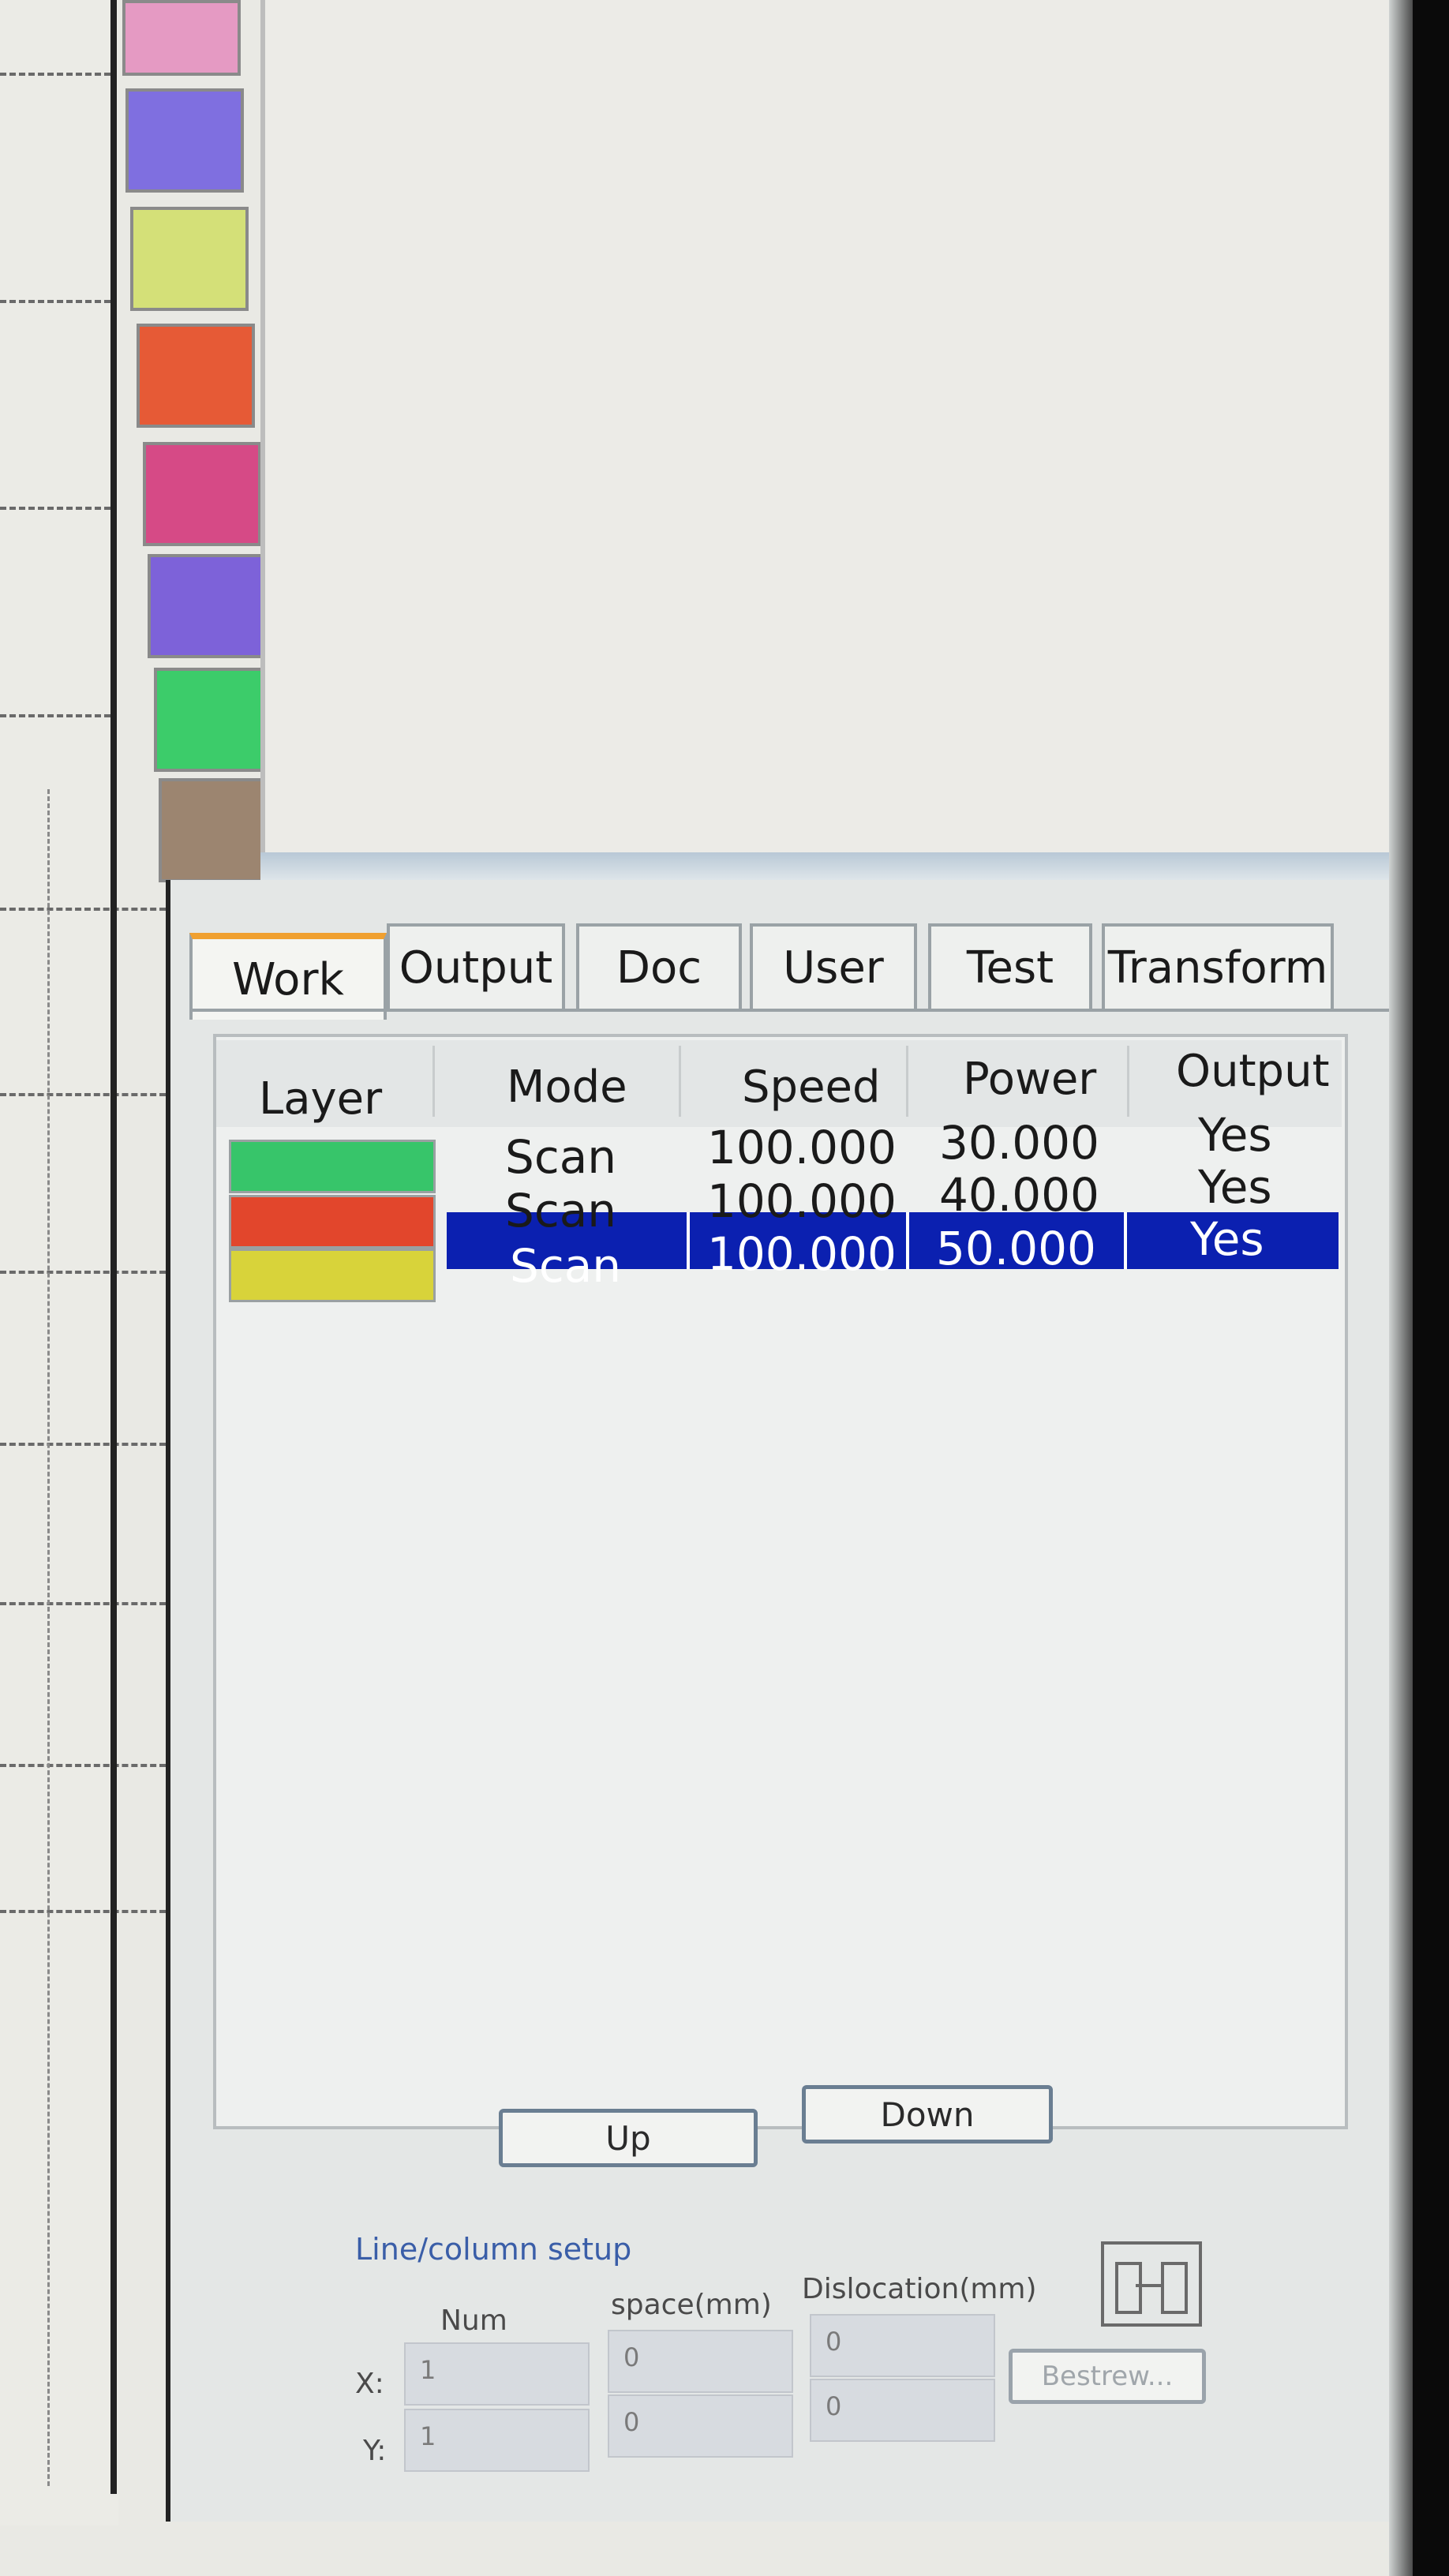 This screenshot has height=2576, width=1449. Describe the element at coordinates (1253, 1071) in the screenshot. I see `column-header-output: Output` at that location.